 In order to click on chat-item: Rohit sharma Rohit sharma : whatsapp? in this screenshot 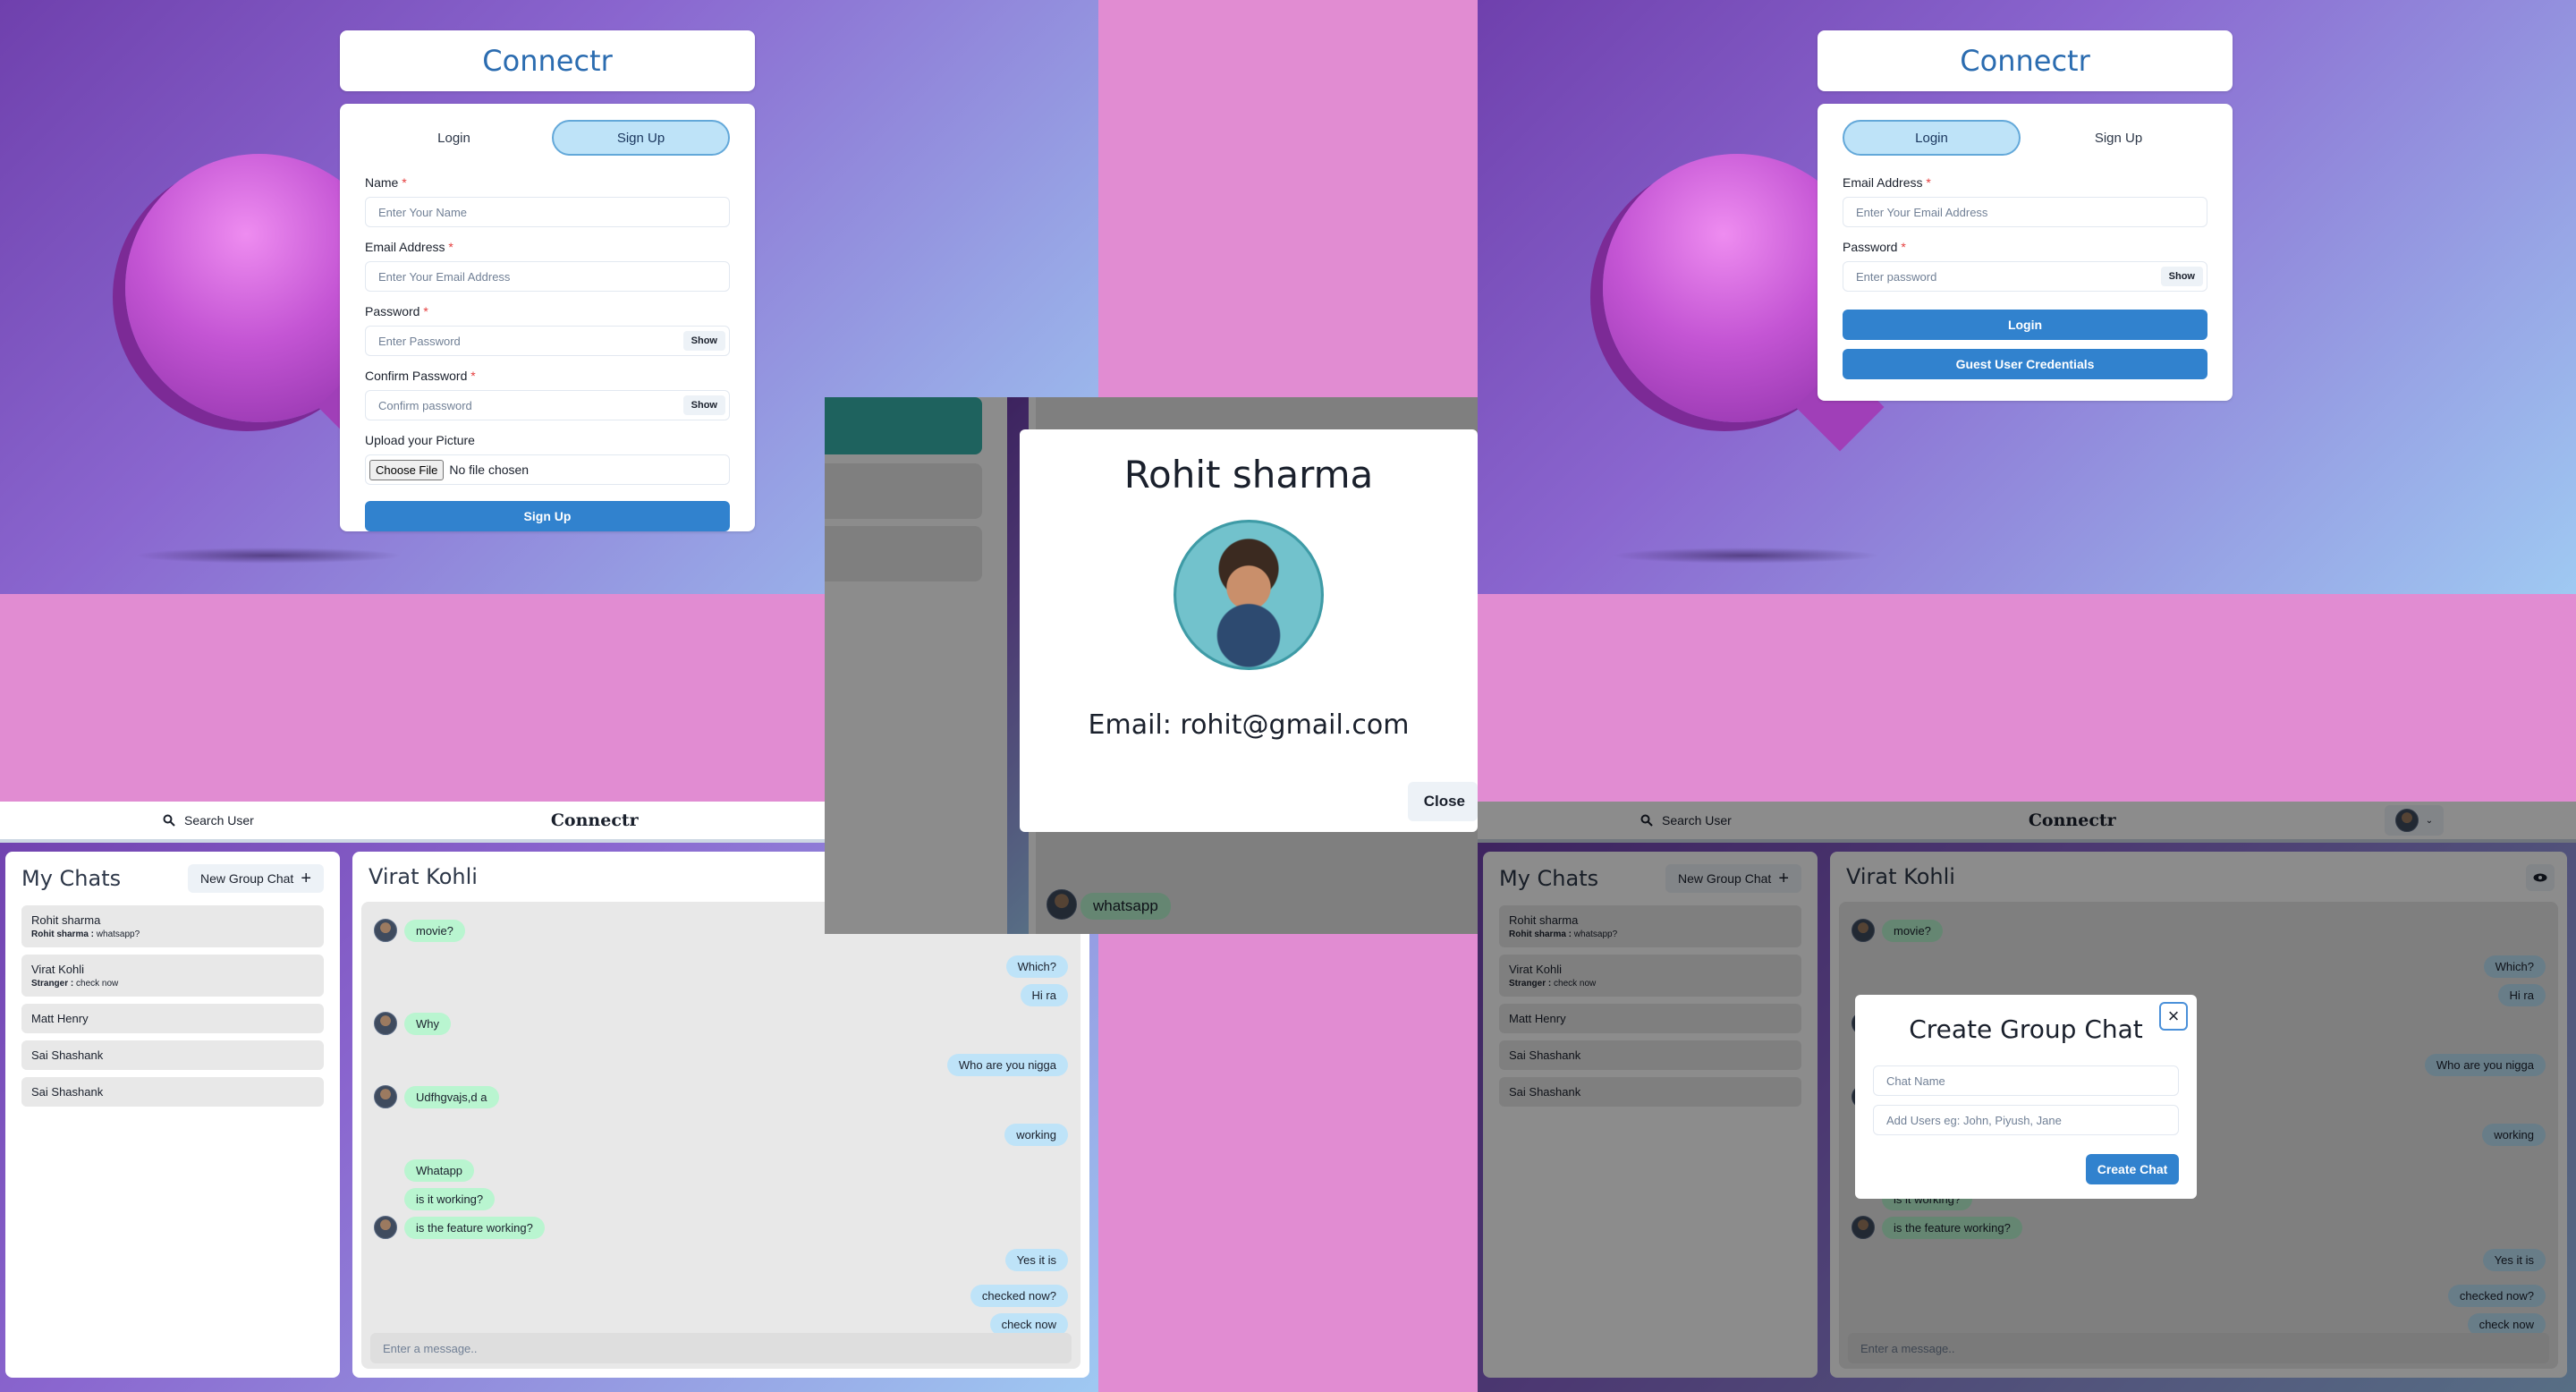, I will do `click(172, 926)`.